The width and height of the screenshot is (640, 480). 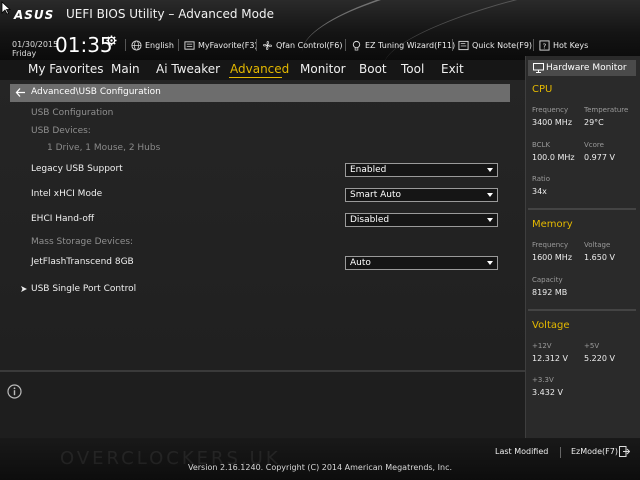 What do you see at coordinates (597, 245) in the screenshot?
I see `memory-voltage-label: Voltage` at bounding box center [597, 245].